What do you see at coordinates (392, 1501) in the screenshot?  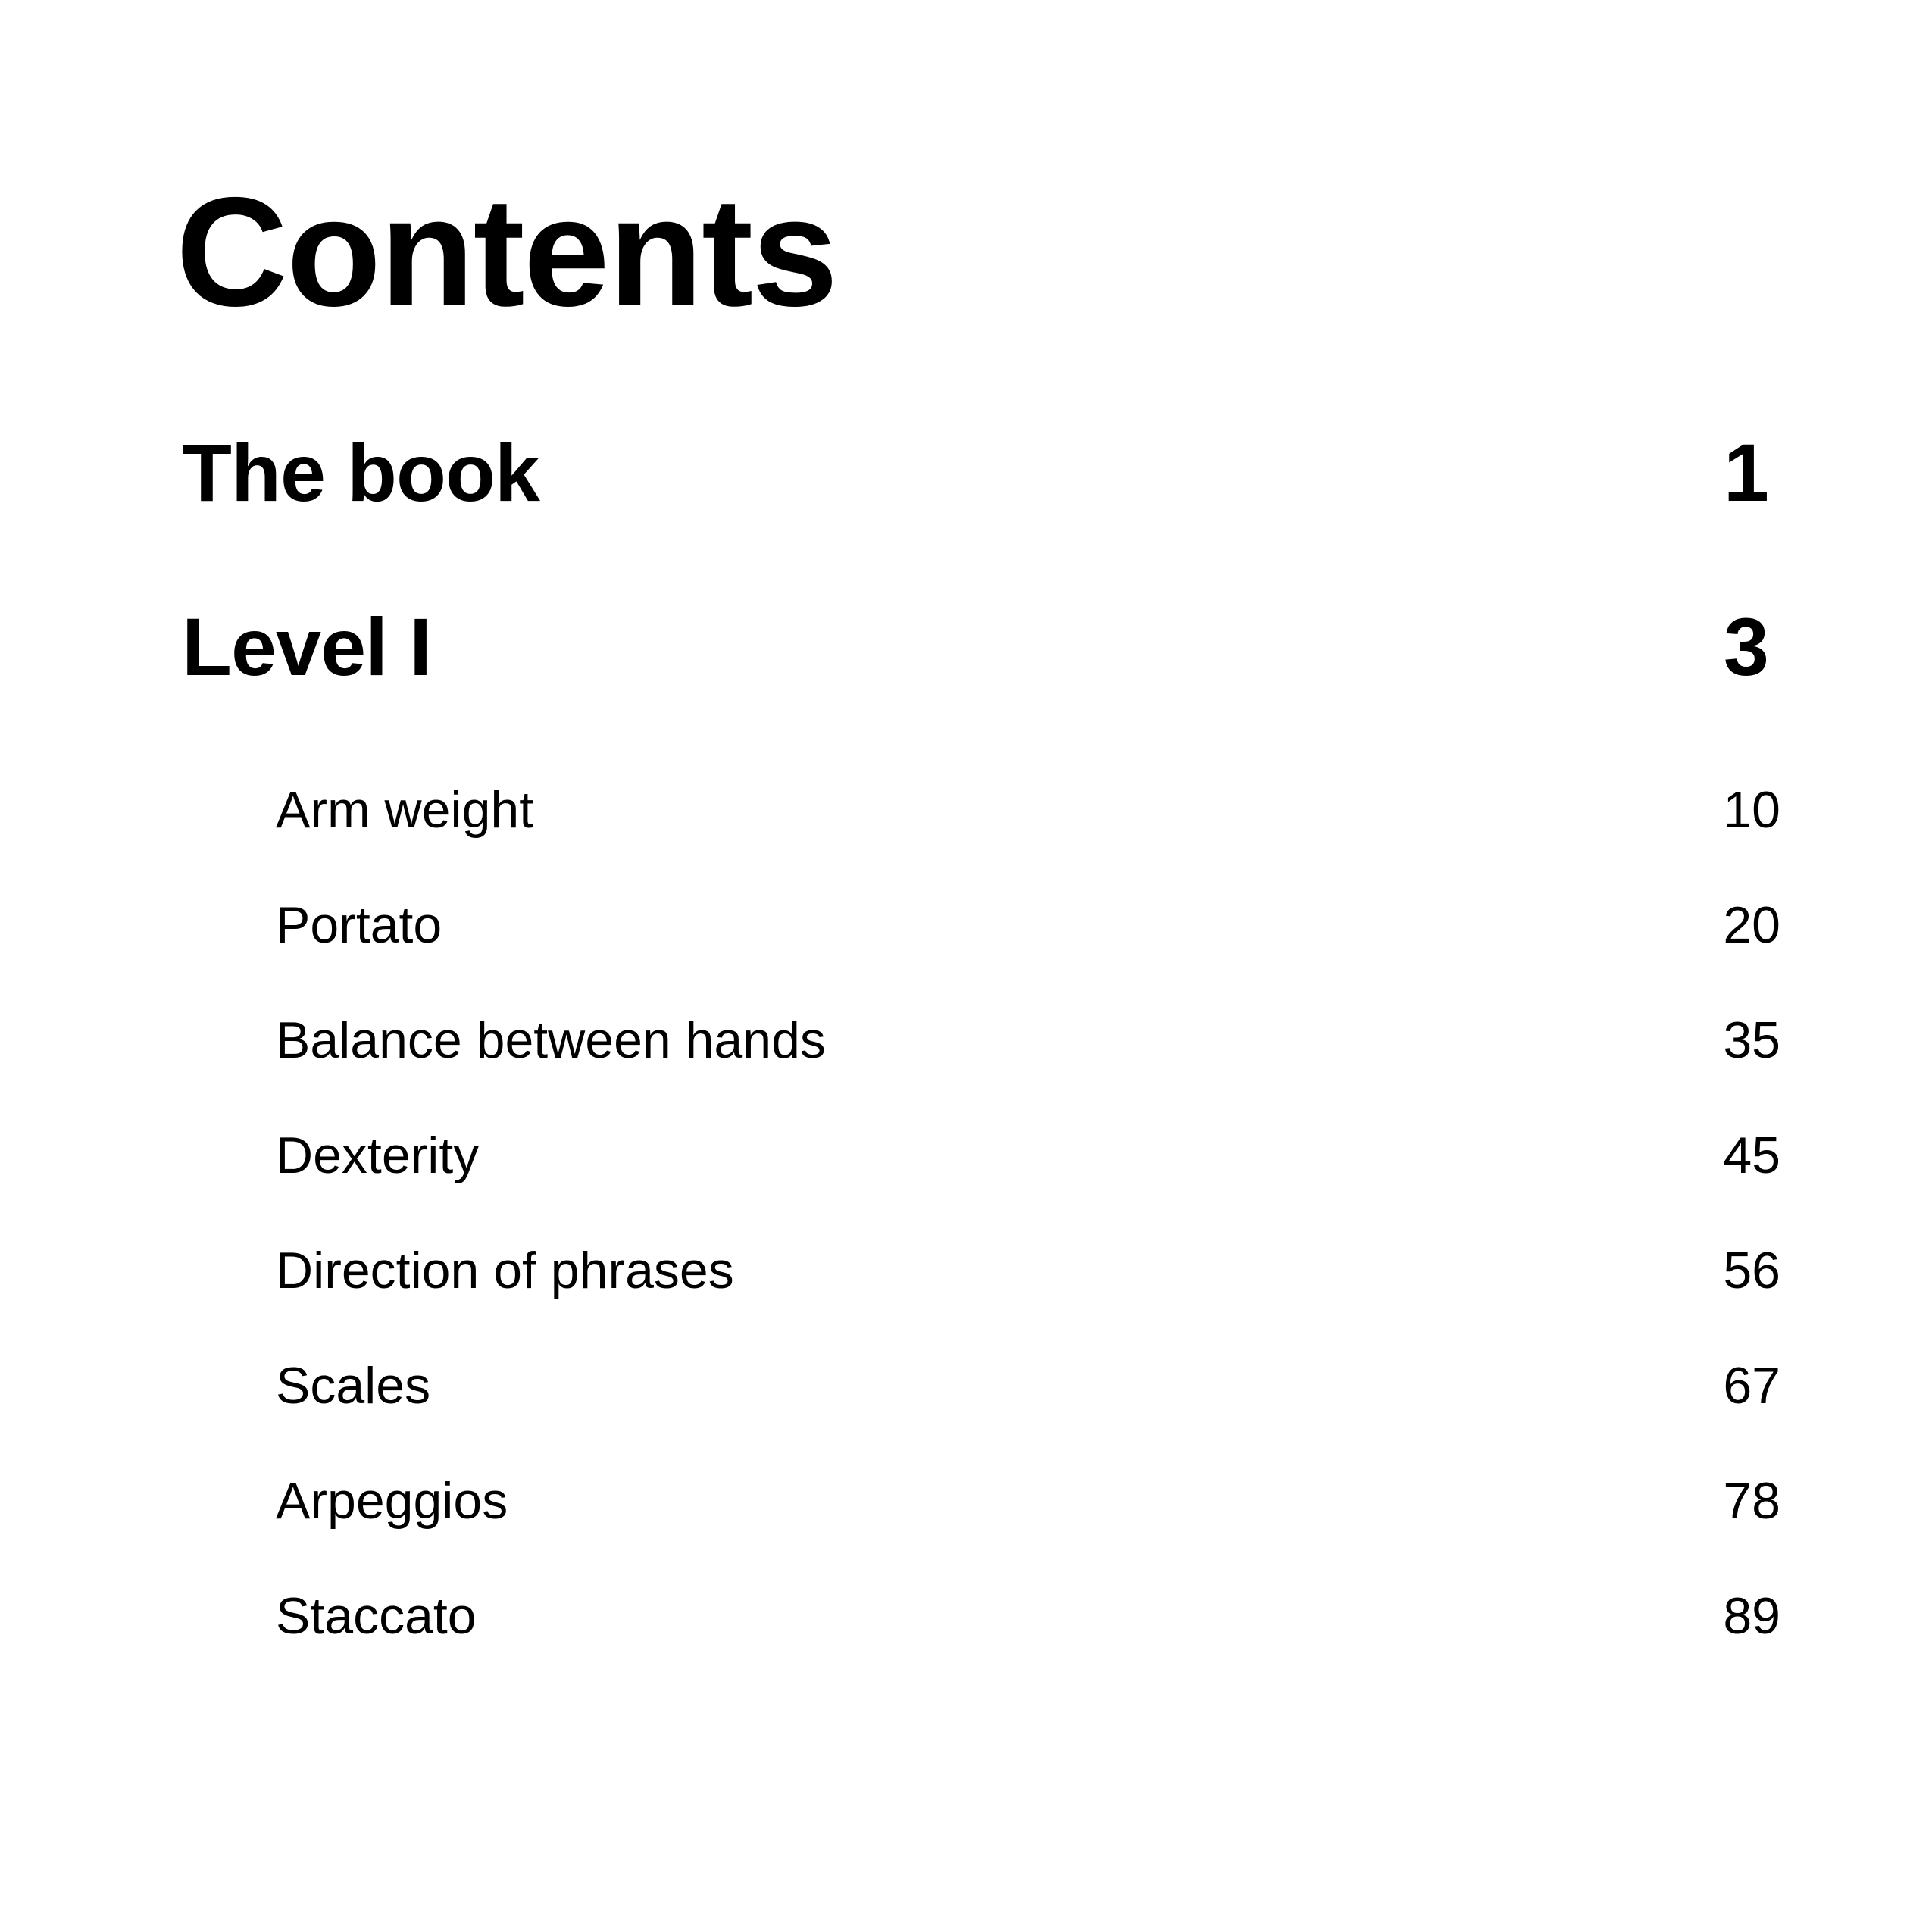 I see `toc-entry-label: Arpeggios` at bounding box center [392, 1501].